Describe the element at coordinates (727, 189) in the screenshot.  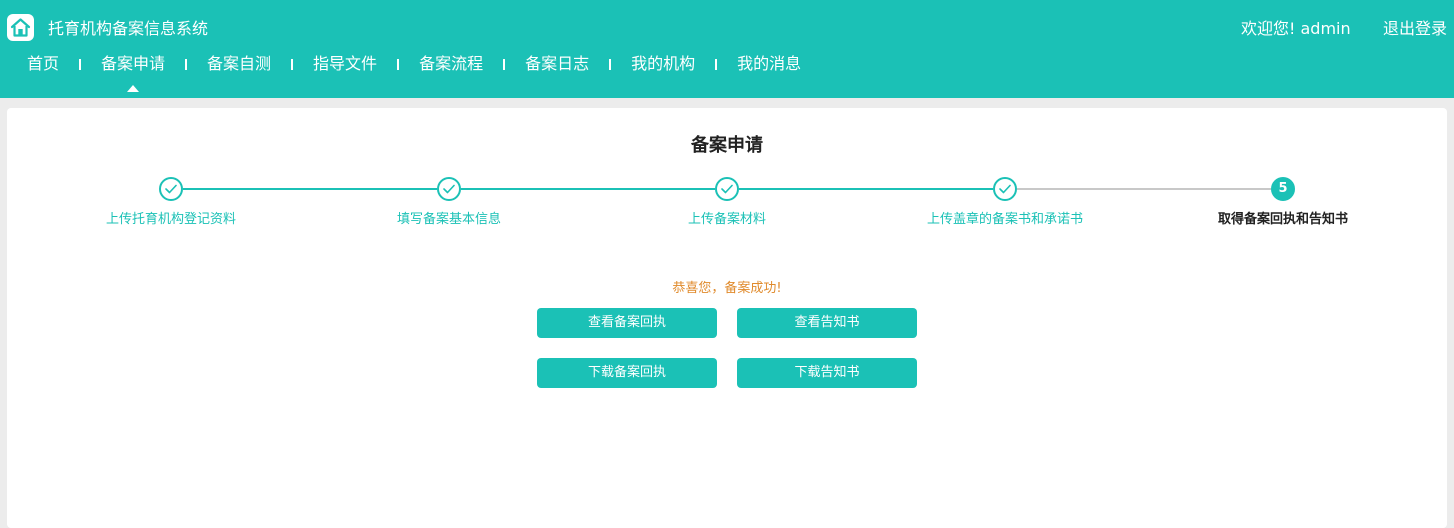
I see `step-3-check-icon` at that location.